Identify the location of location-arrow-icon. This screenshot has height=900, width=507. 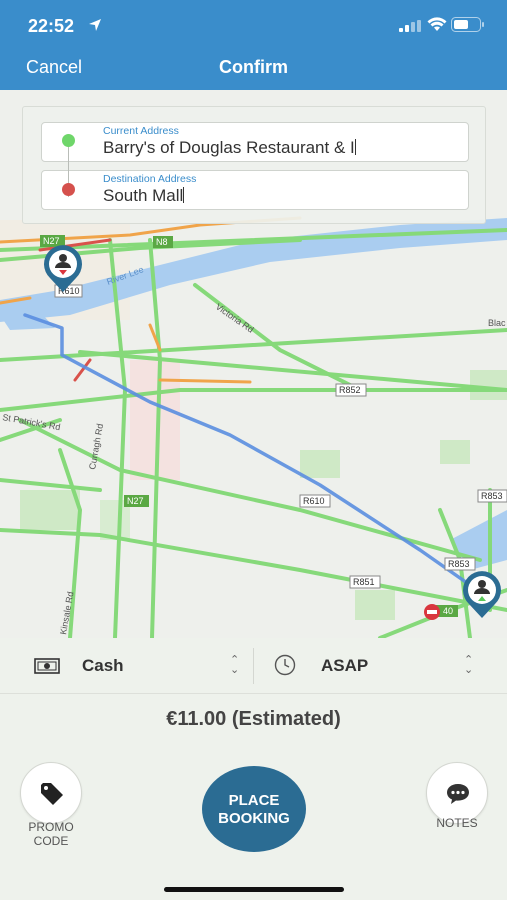
(95, 25).